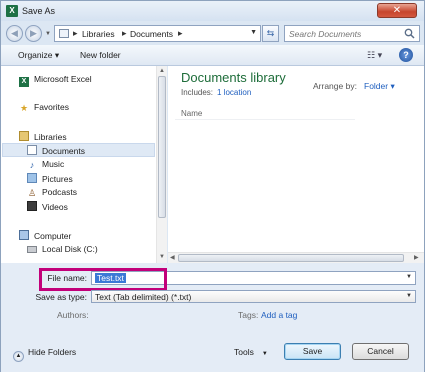  Describe the element at coordinates (61, 297) in the screenshot. I see `save-as-type-label: Save as type:` at that location.